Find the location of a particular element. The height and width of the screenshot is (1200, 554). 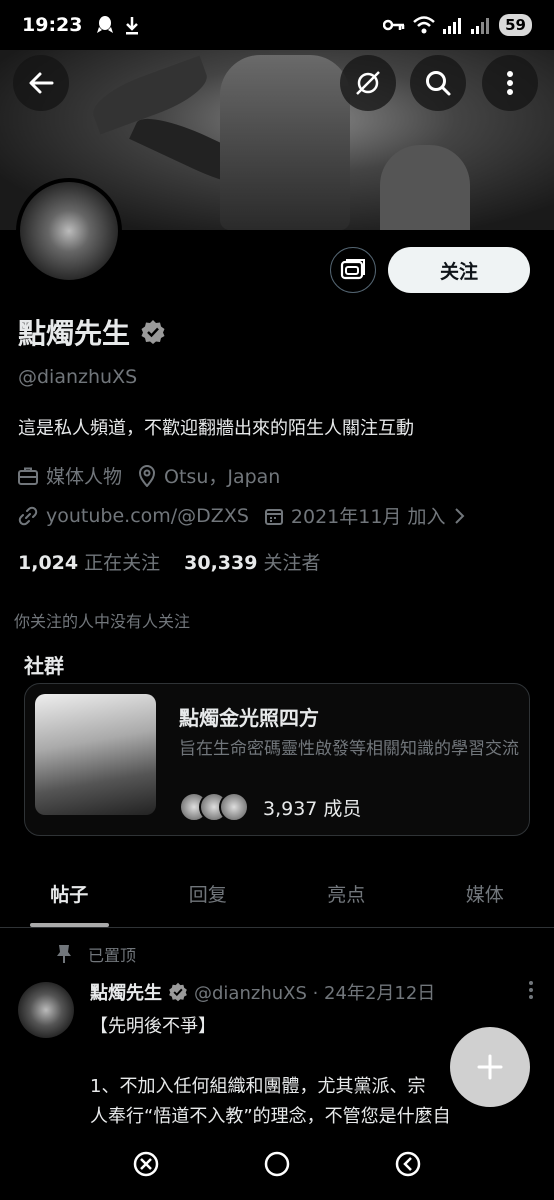

member-avatar is located at coordinates (234, 807).